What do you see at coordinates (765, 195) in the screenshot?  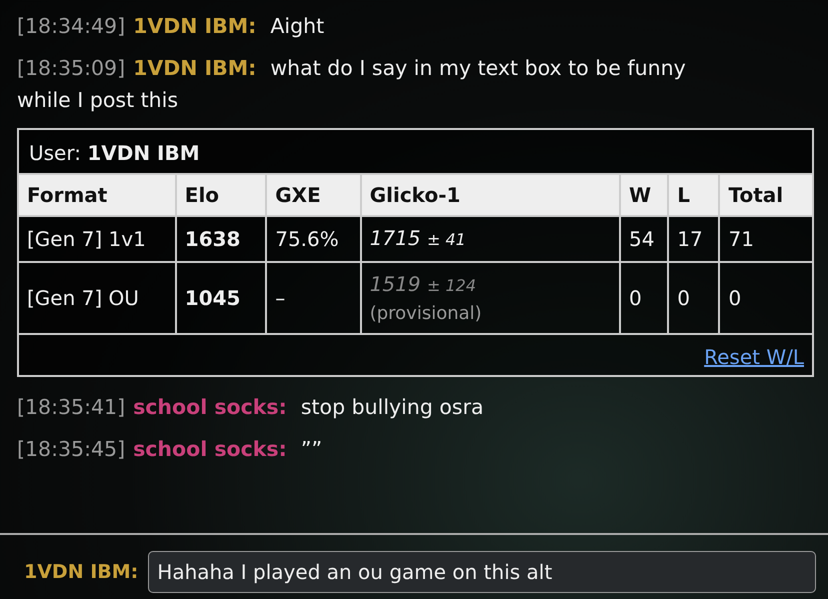 I see `column-header: Total` at bounding box center [765, 195].